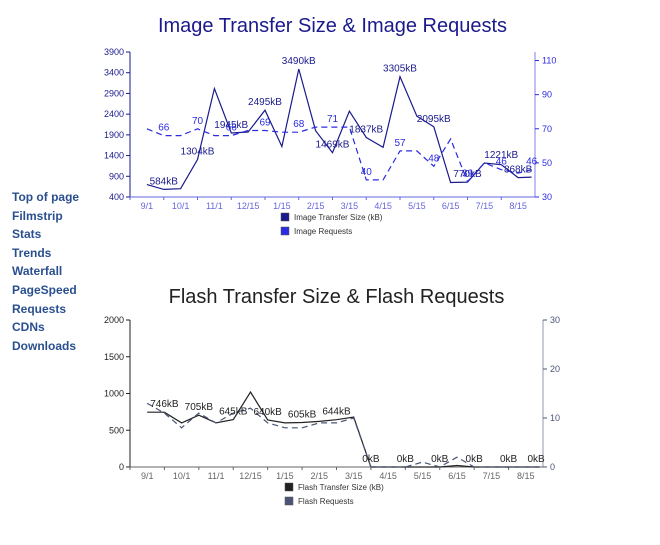 This screenshot has height=545, width=660. I want to click on data-label: 57, so click(400, 143).